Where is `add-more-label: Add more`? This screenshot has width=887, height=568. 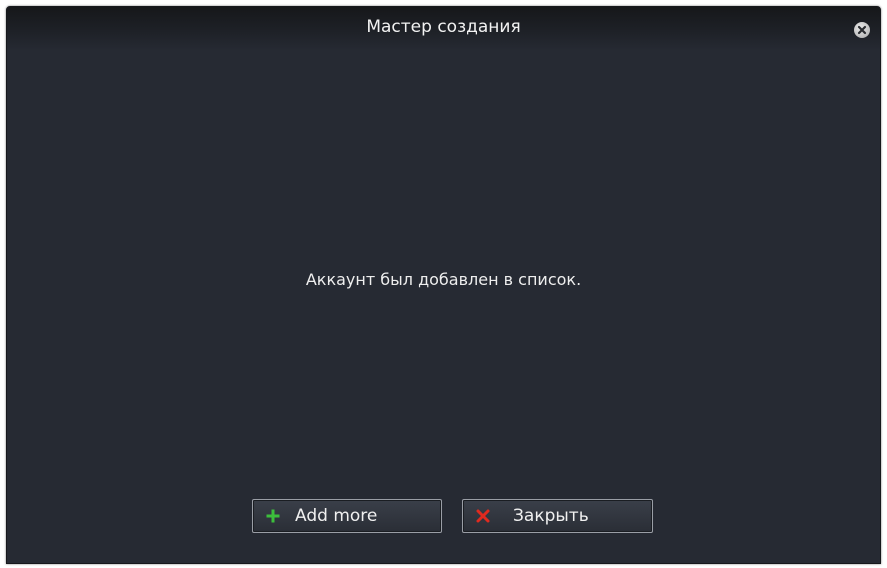 add-more-label: Add more is located at coordinates (336, 516).